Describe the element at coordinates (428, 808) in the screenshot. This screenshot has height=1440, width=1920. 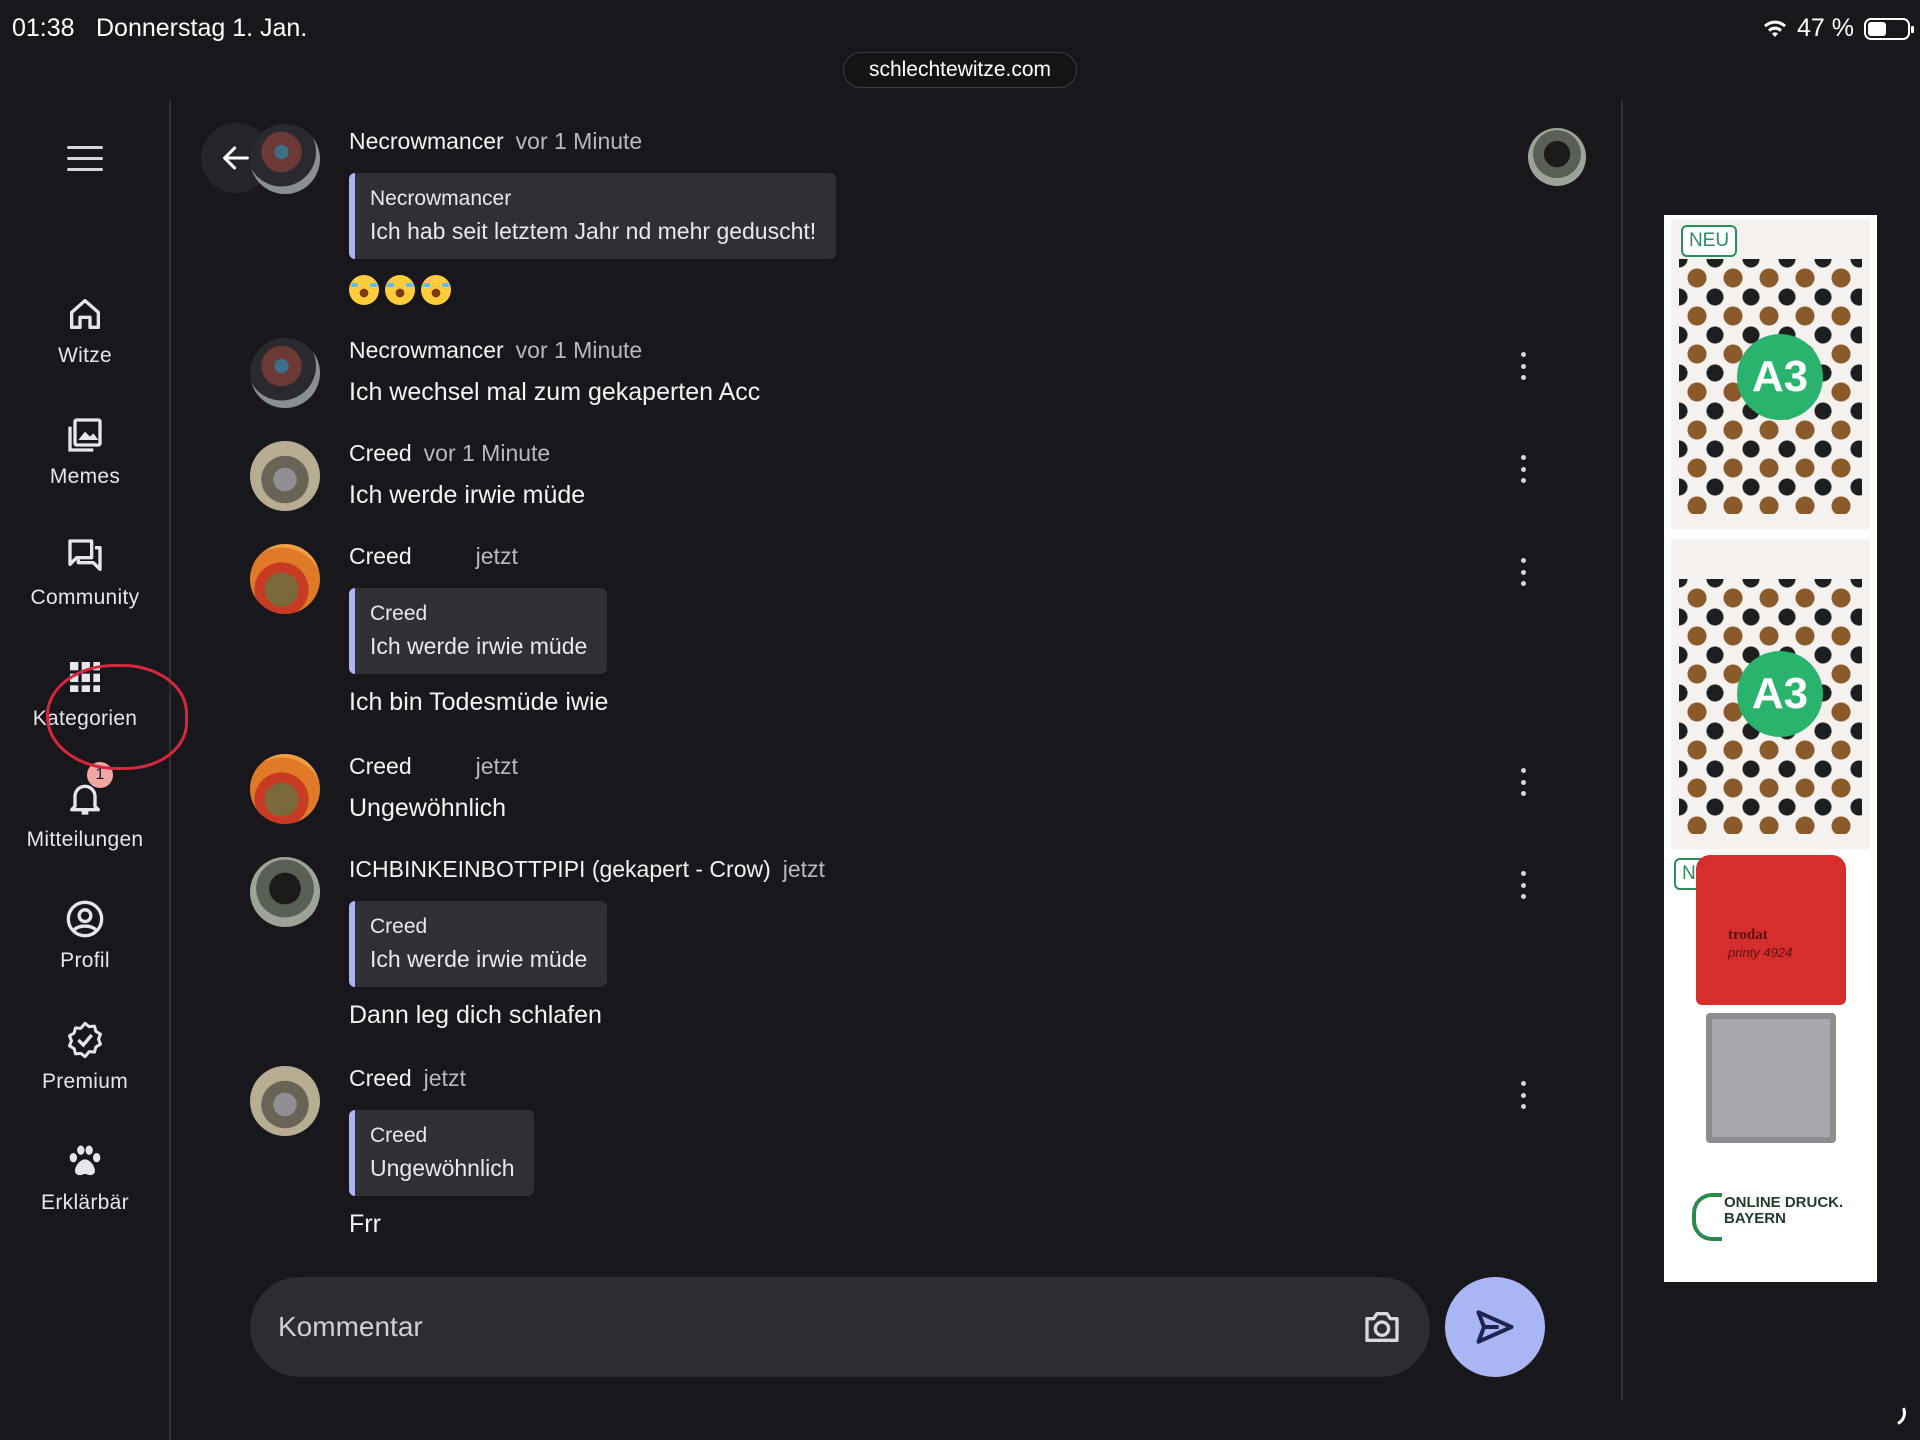
I see `comment-text: Ungewöhnlich` at that location.